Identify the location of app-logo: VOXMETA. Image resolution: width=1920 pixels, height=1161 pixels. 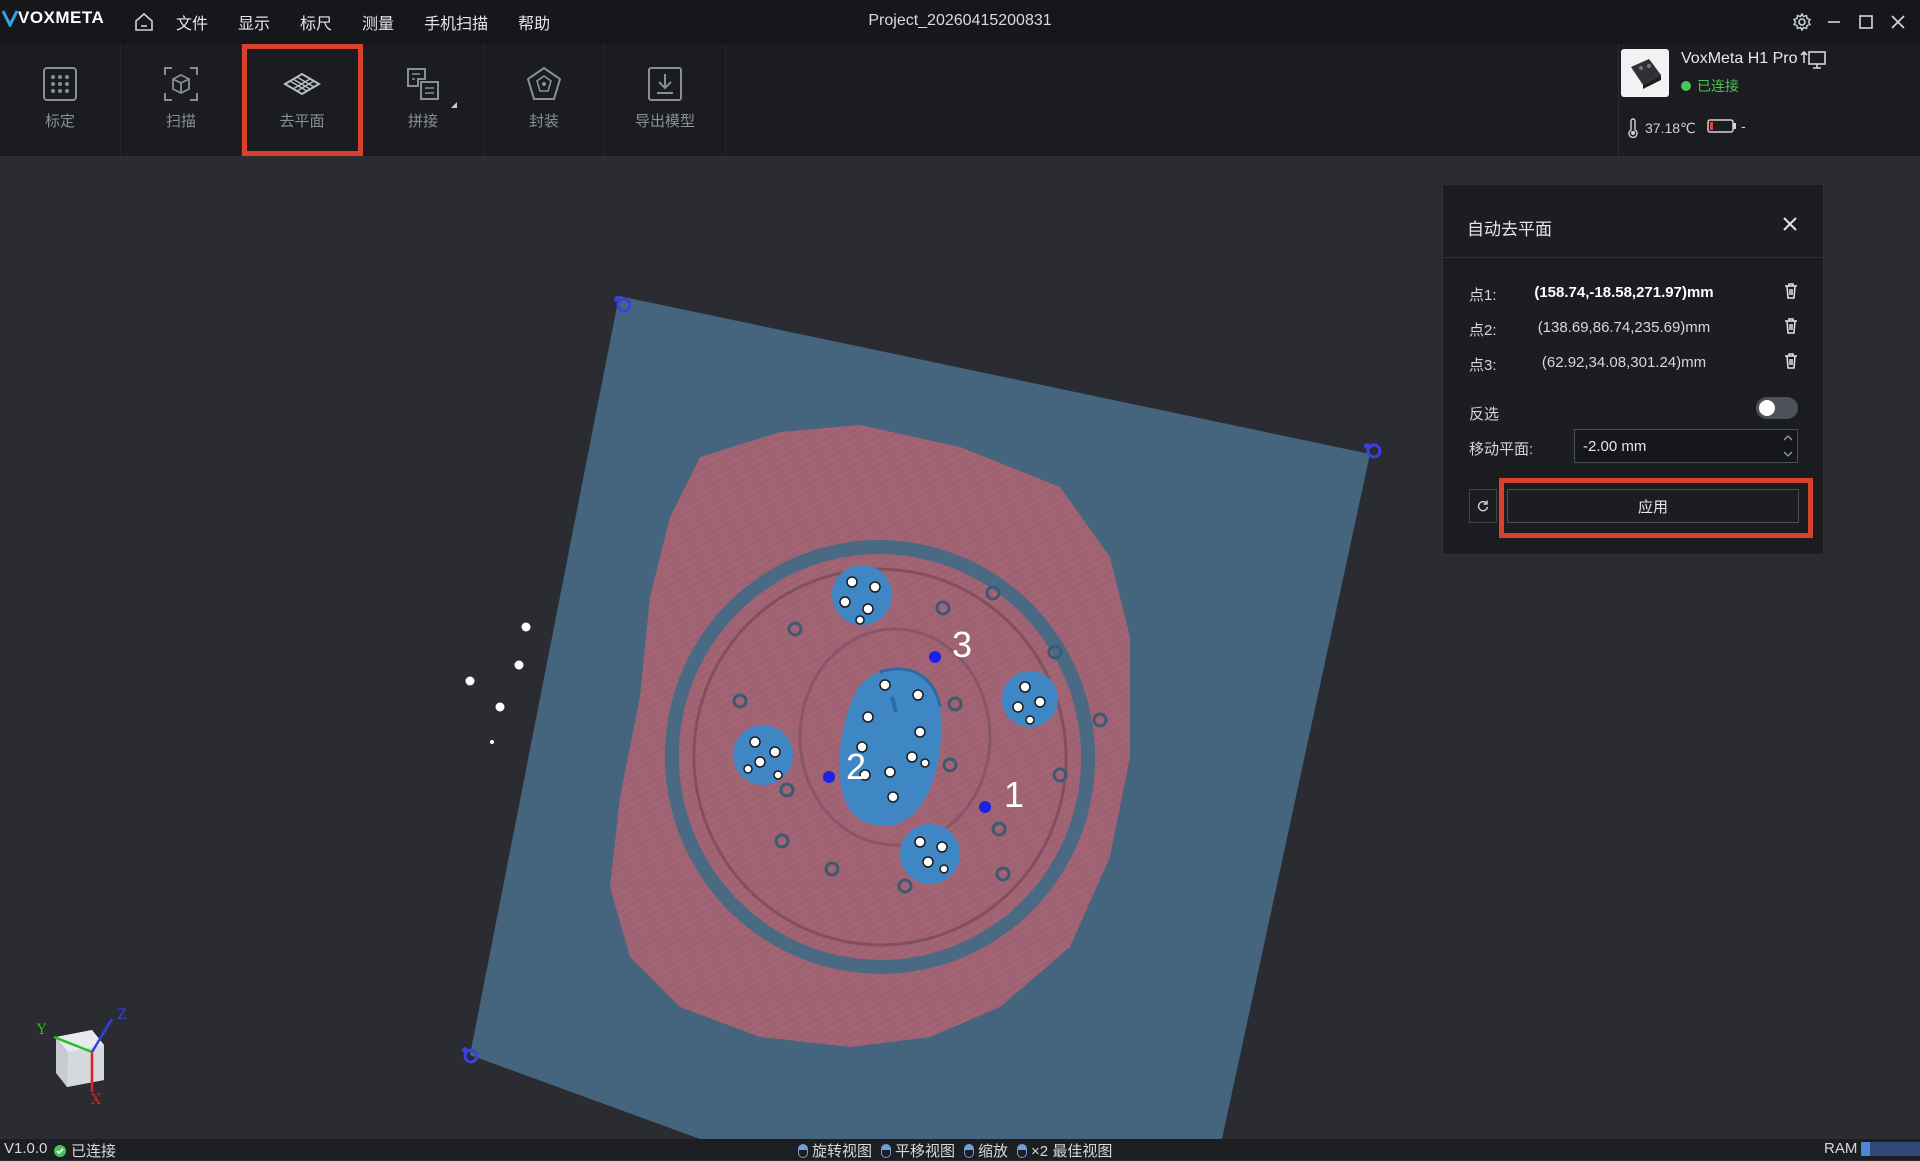
(53, 18).